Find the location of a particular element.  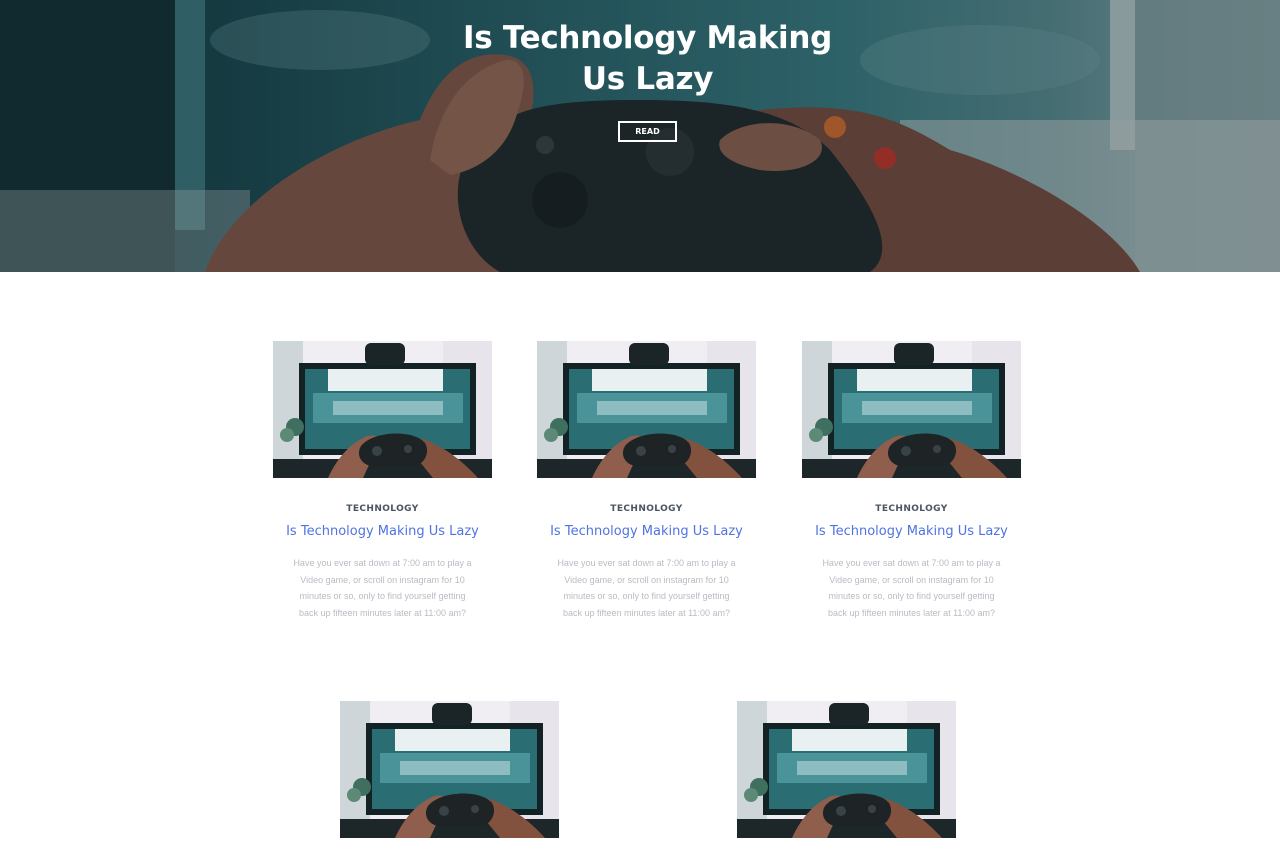

read-button: READ is located at coordinates (647, 131).